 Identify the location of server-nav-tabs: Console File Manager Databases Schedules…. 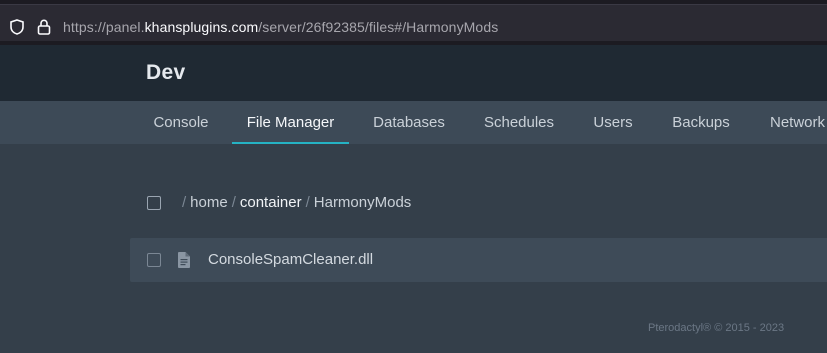
(413, 122).